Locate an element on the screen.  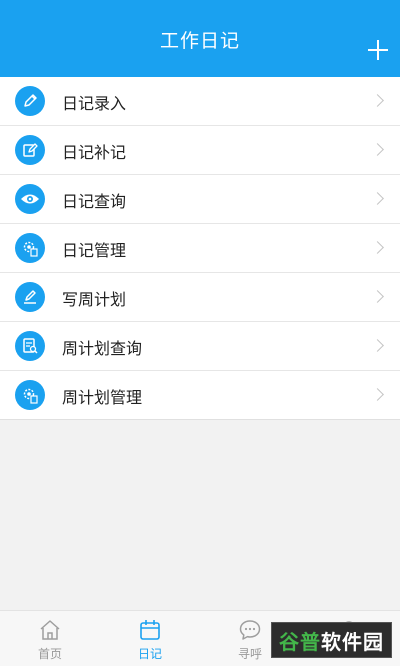
menu-item-weekly-plan-manage: 周计划管理 is located at coordinates (200, 395).